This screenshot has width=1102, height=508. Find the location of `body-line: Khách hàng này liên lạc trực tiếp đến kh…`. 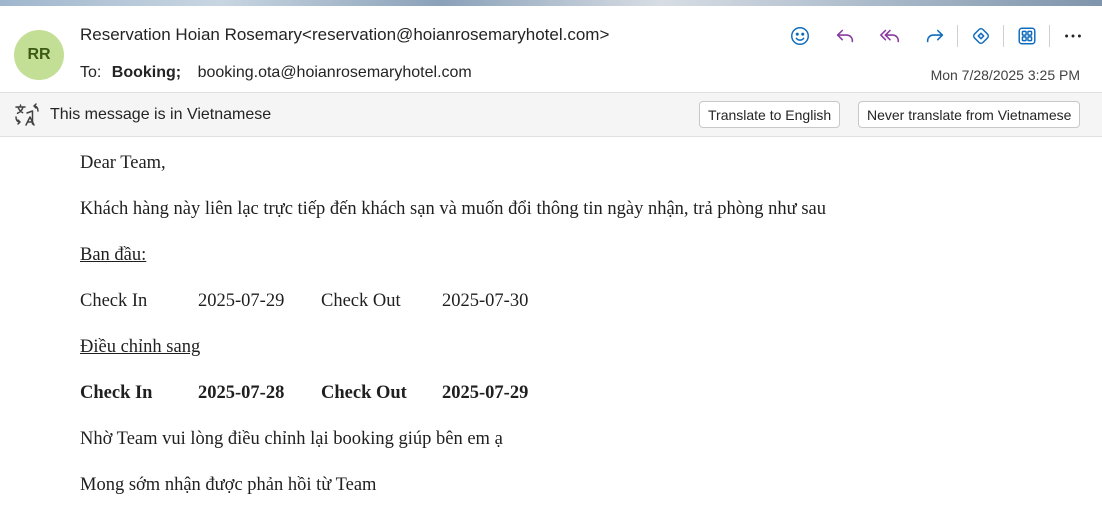

body-line: Khách hàng này liên lạc trực tiếp đến kh… is located at coordinates (453, 209).